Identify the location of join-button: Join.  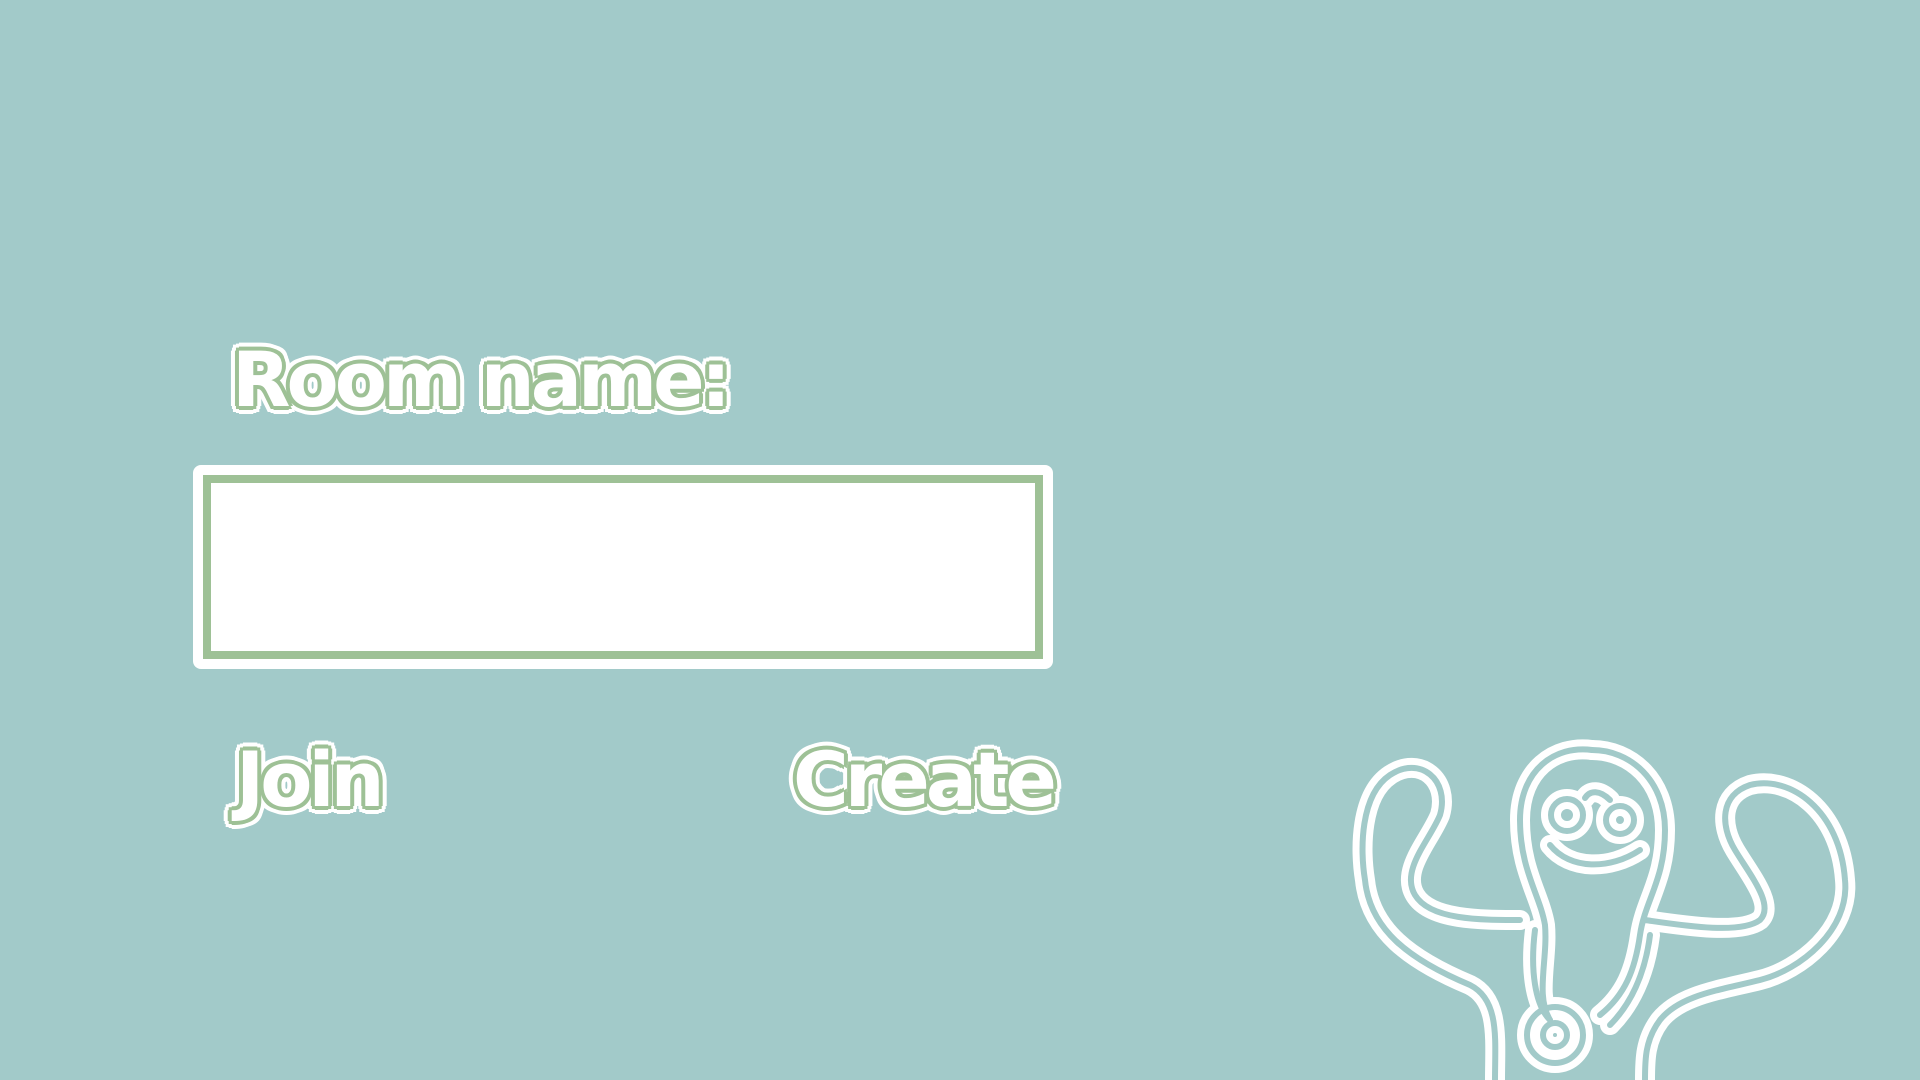
(310, 780).